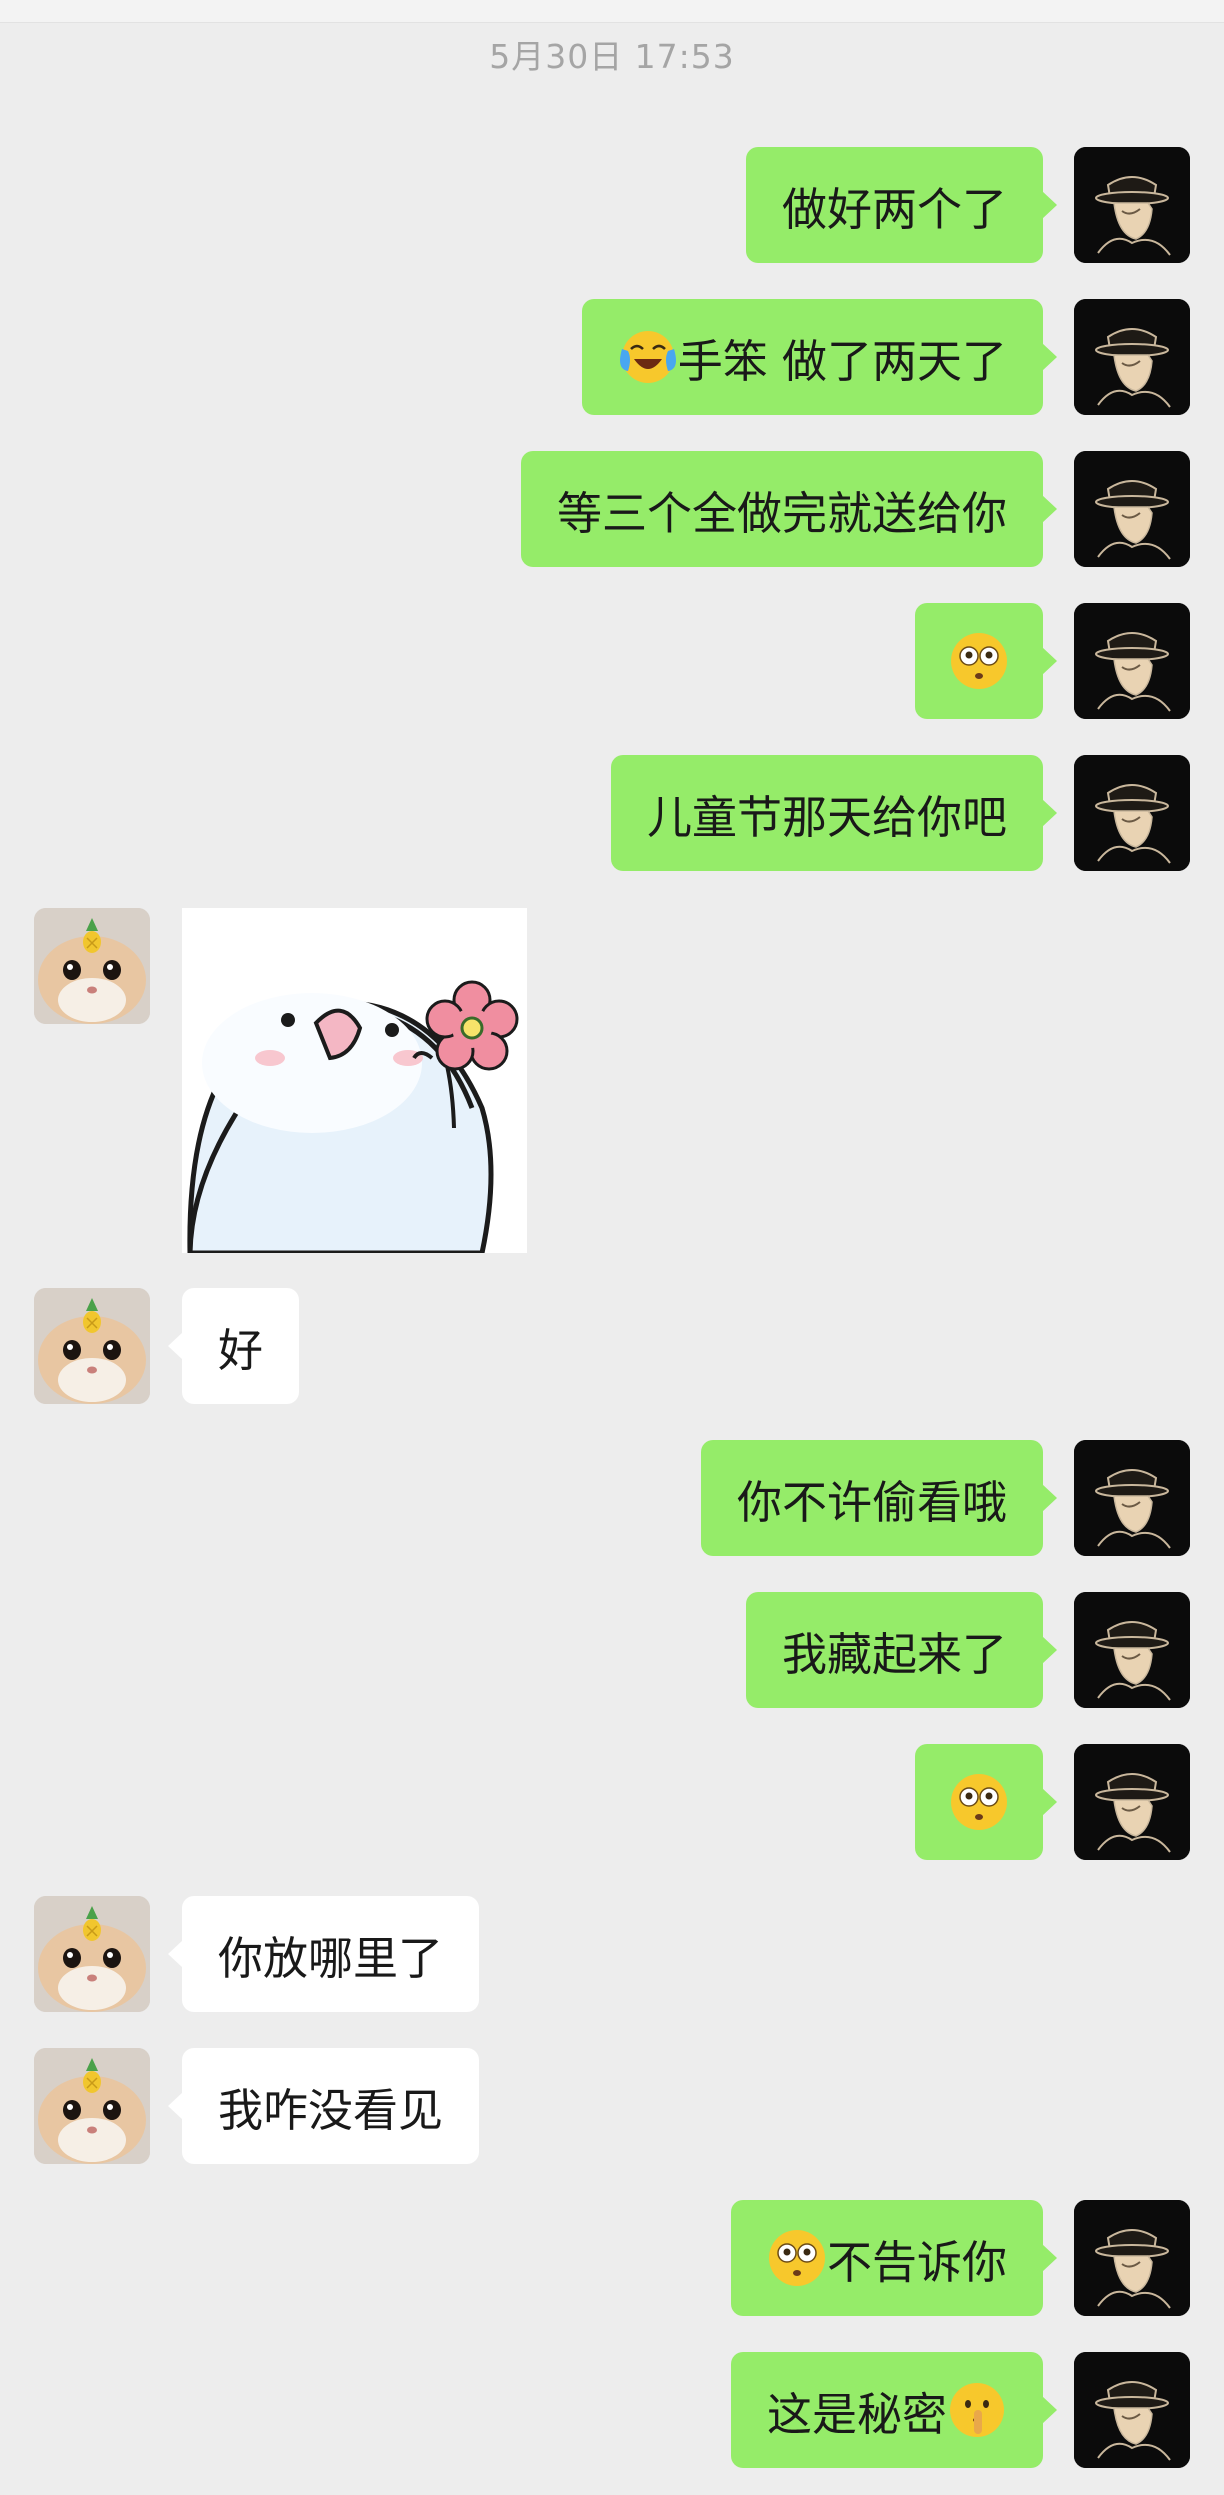 This screenshot has height=2495, width=1224. Describe the element at coordinates (241, 1350) in the screenshot. I see `message-text: 好` at that location.